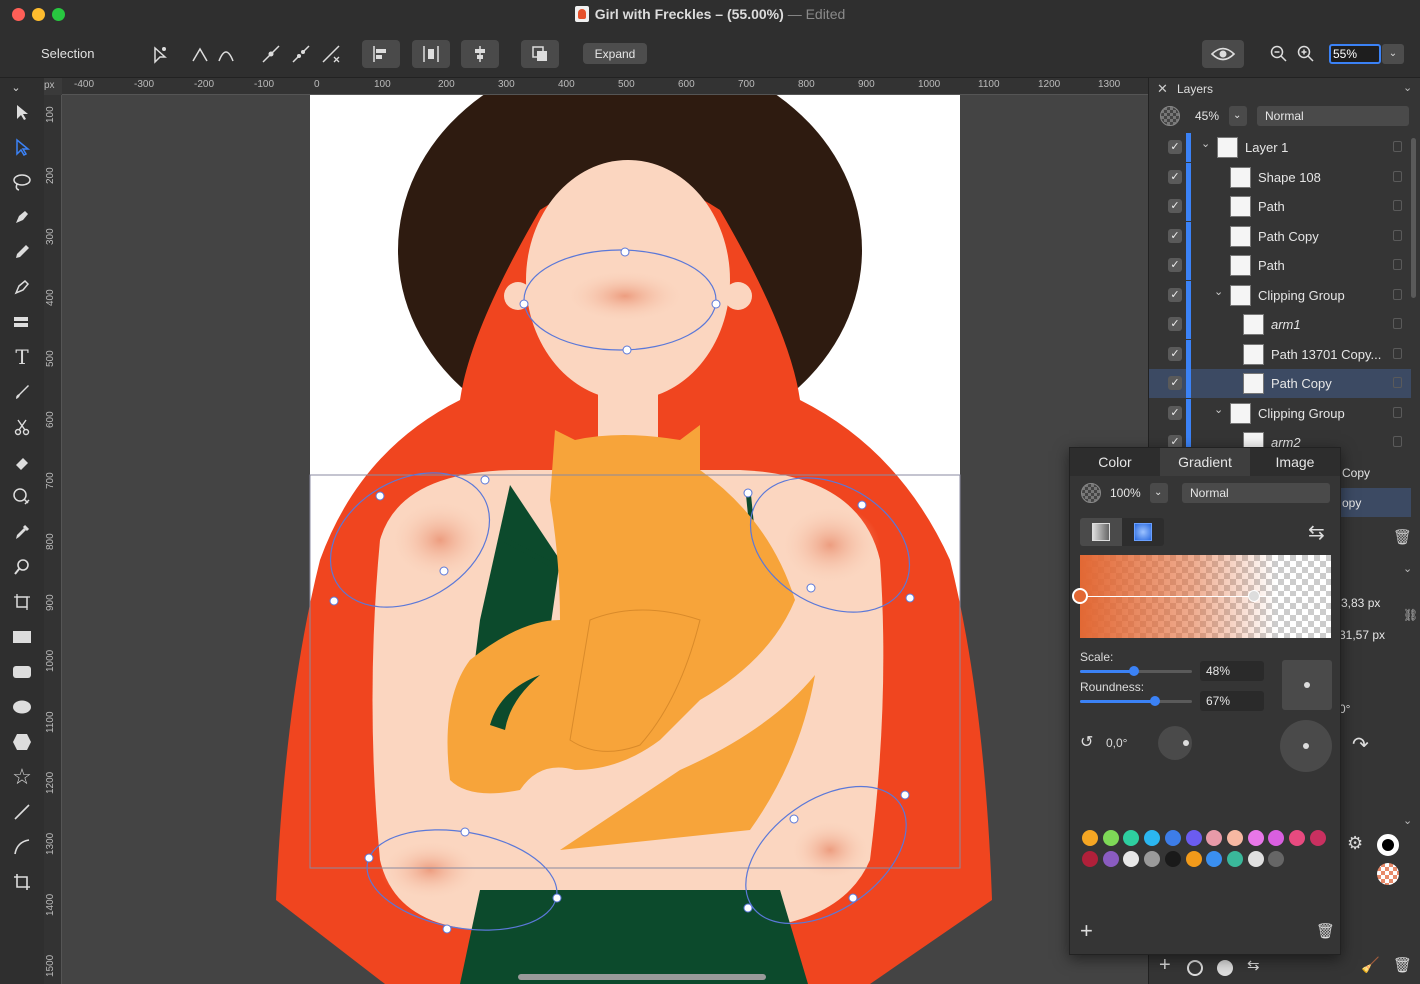 Image resolution: width=1420 pixels, height=984 pixels. Describe the element at coordinates (1086, 742) in the screenshot. I see `rotate-icon: ↺` at that location.